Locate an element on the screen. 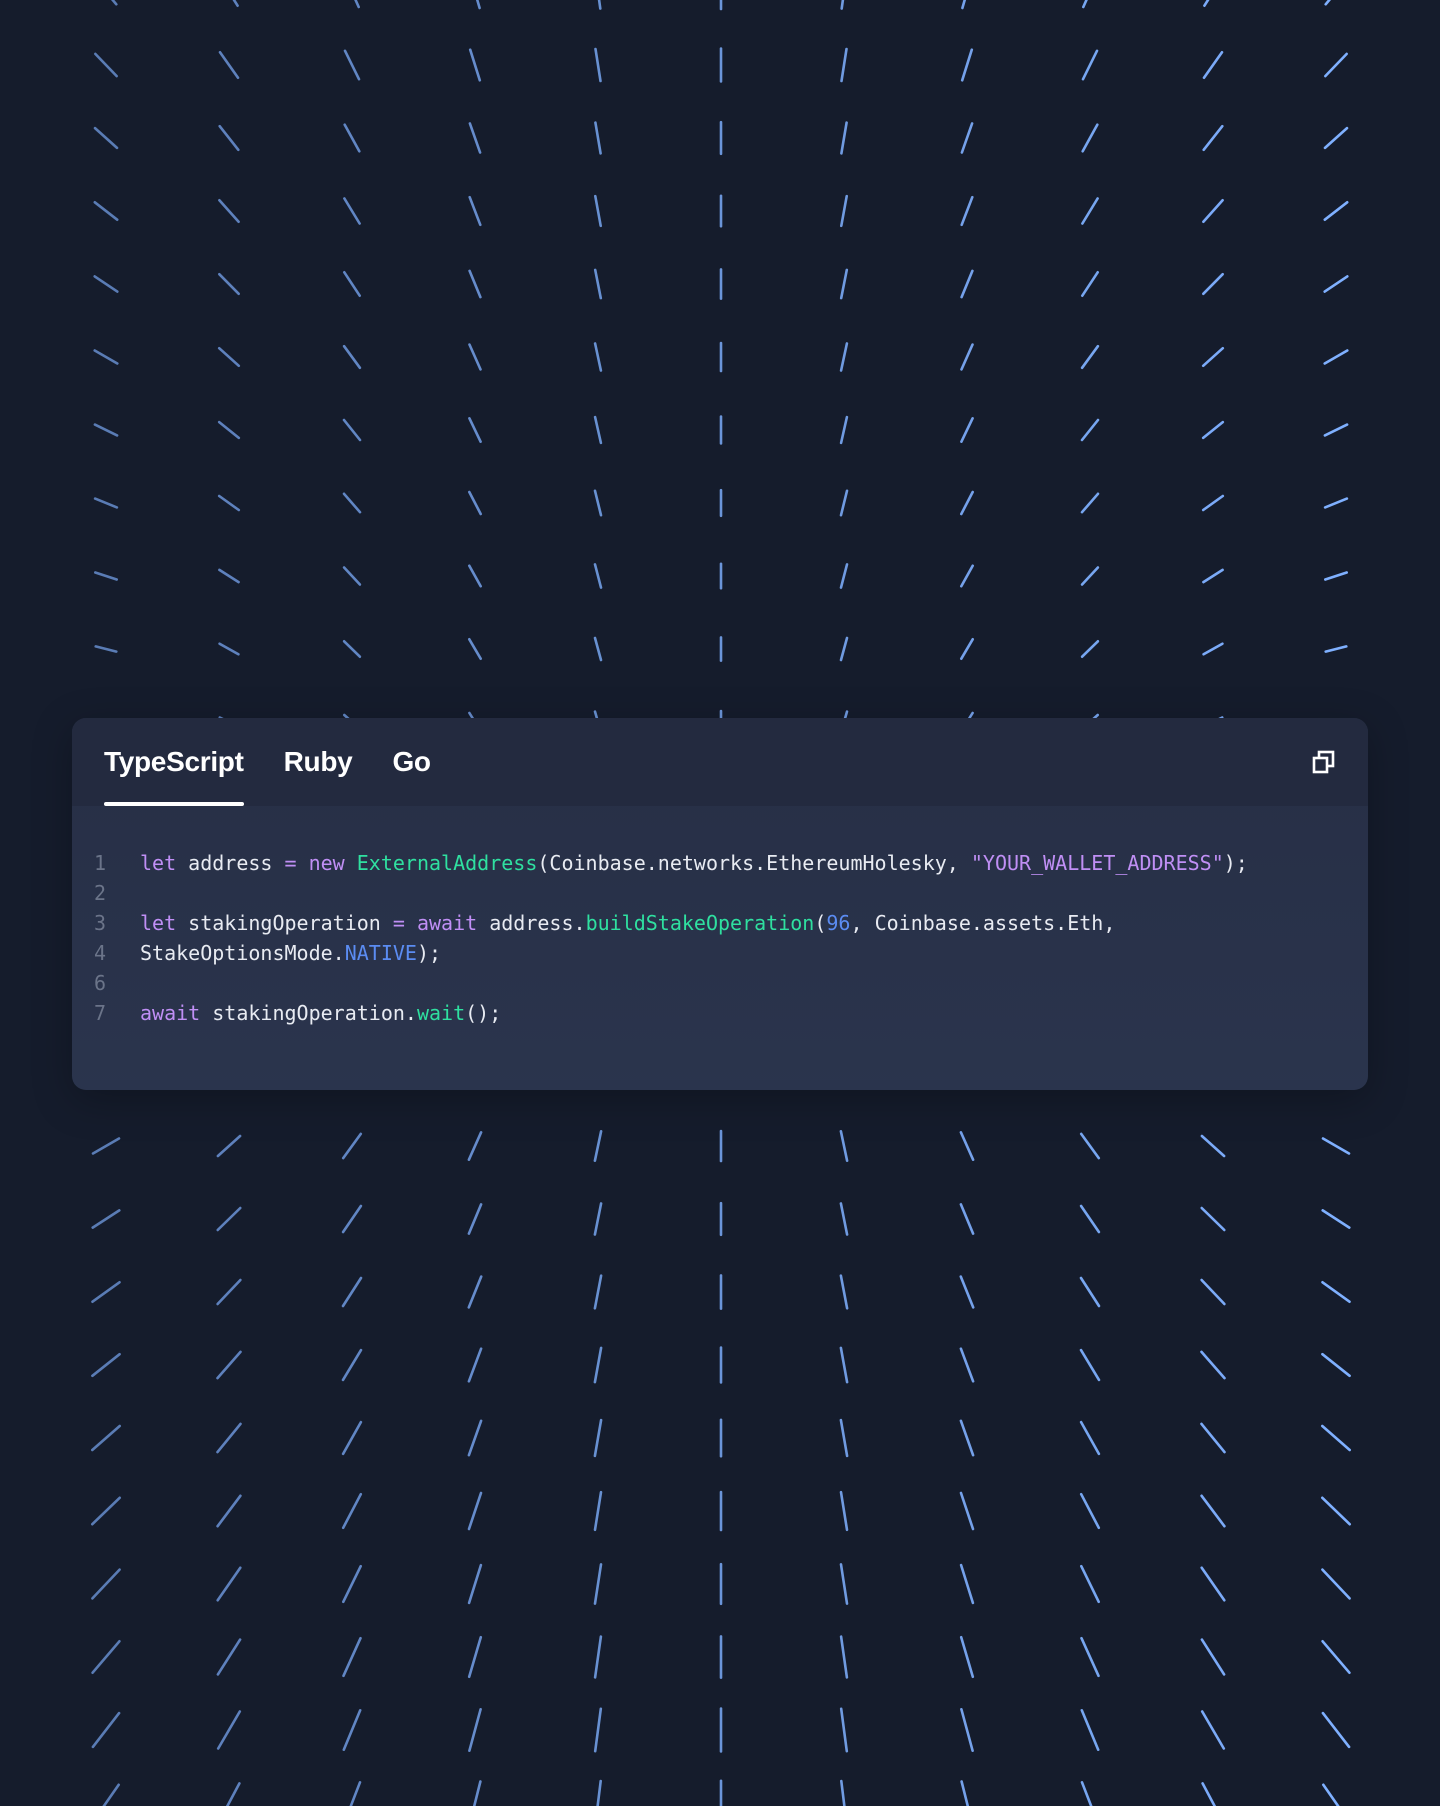 Image resolution: width=1440 pixels, height=1806 pixels. code-token: buildStakeOperation is located at coordinates (700, 923).